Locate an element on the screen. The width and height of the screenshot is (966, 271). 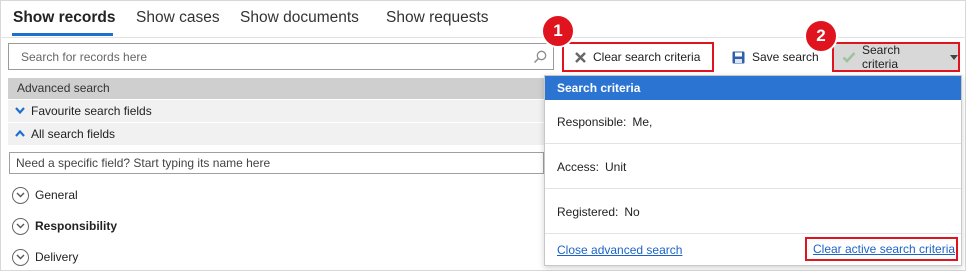
criterion-label: Access: is located at coordinates (578, 167).